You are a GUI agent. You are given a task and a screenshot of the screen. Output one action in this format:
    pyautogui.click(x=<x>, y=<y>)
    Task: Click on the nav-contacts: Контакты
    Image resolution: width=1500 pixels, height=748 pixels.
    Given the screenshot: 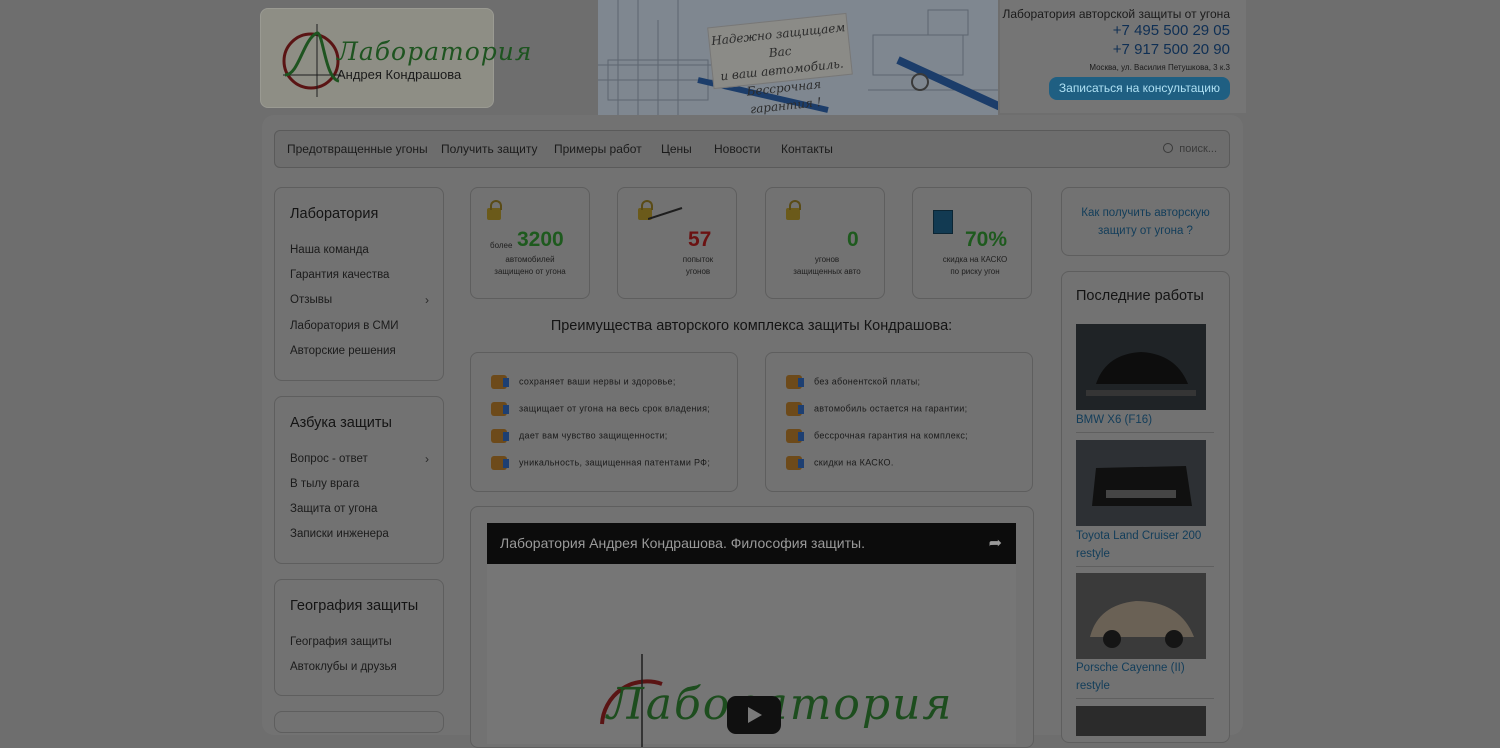 What is the action you would take?
    pyautogui.click(x=807, y=149)
    